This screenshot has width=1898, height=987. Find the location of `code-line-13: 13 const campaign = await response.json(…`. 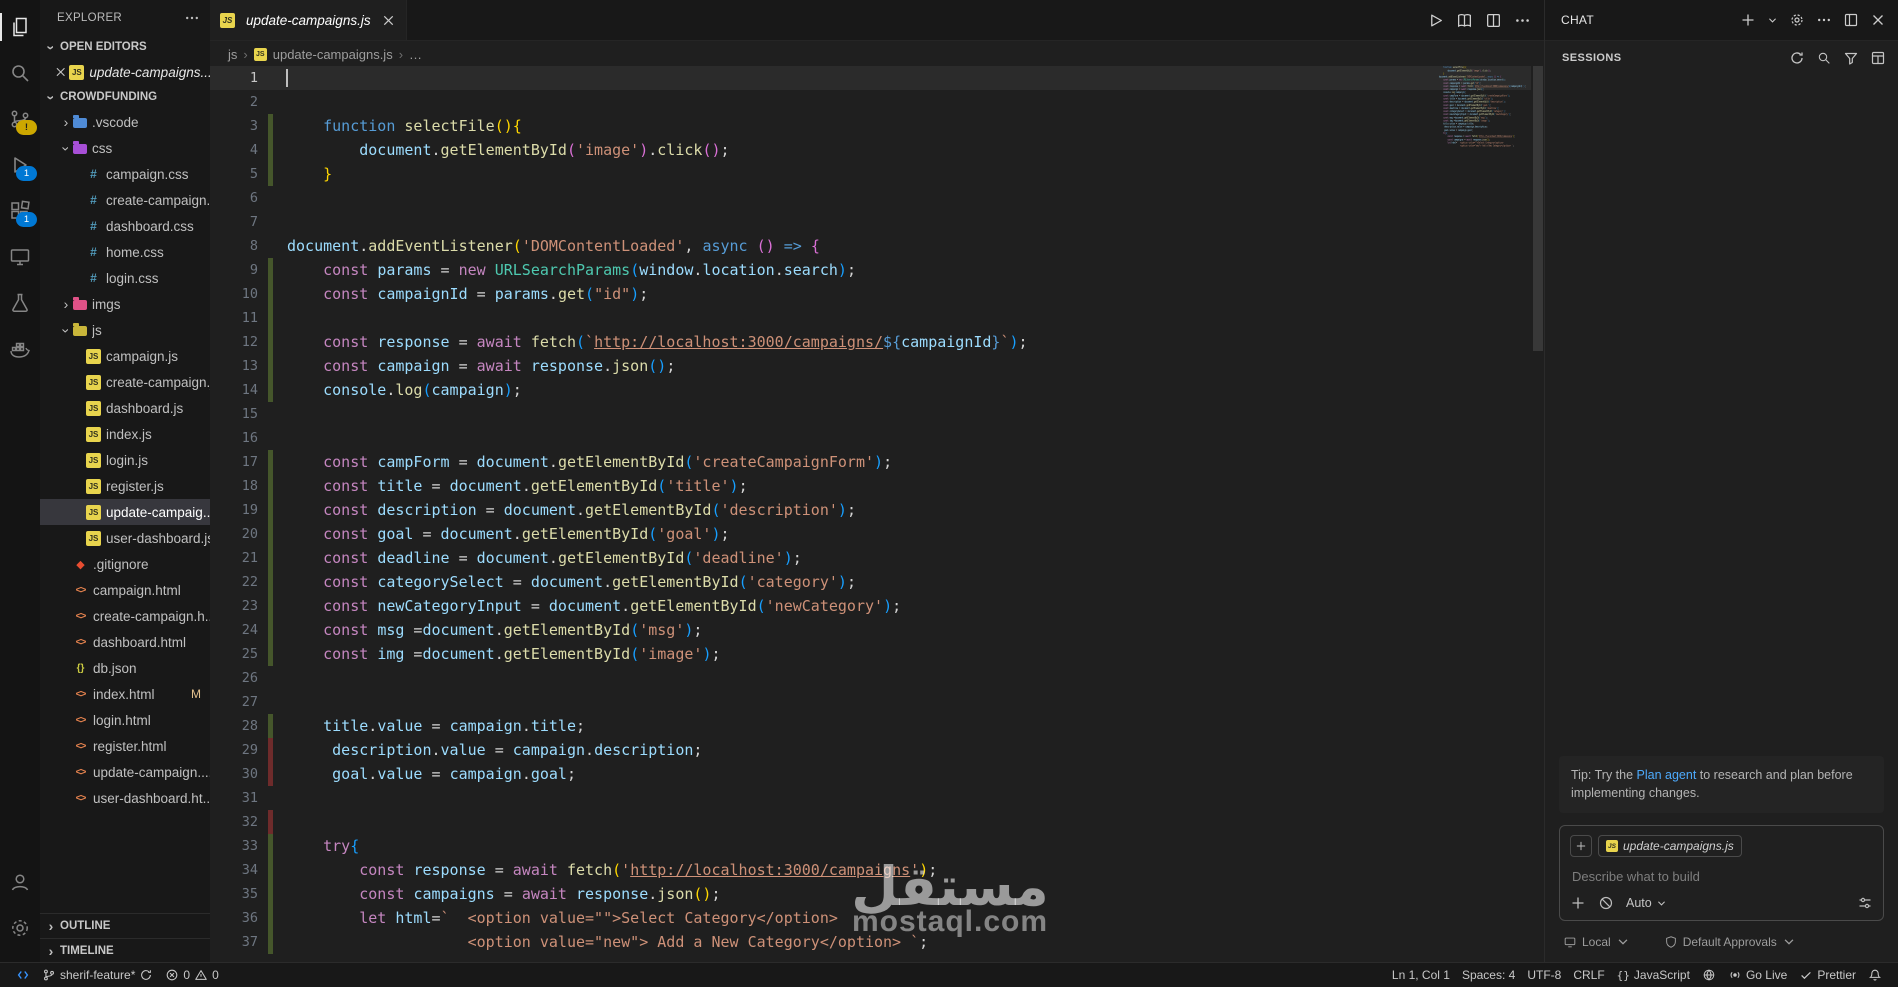

code-line-13: 13 const campaign = await response.json(… is located at coordinates (870, 366).